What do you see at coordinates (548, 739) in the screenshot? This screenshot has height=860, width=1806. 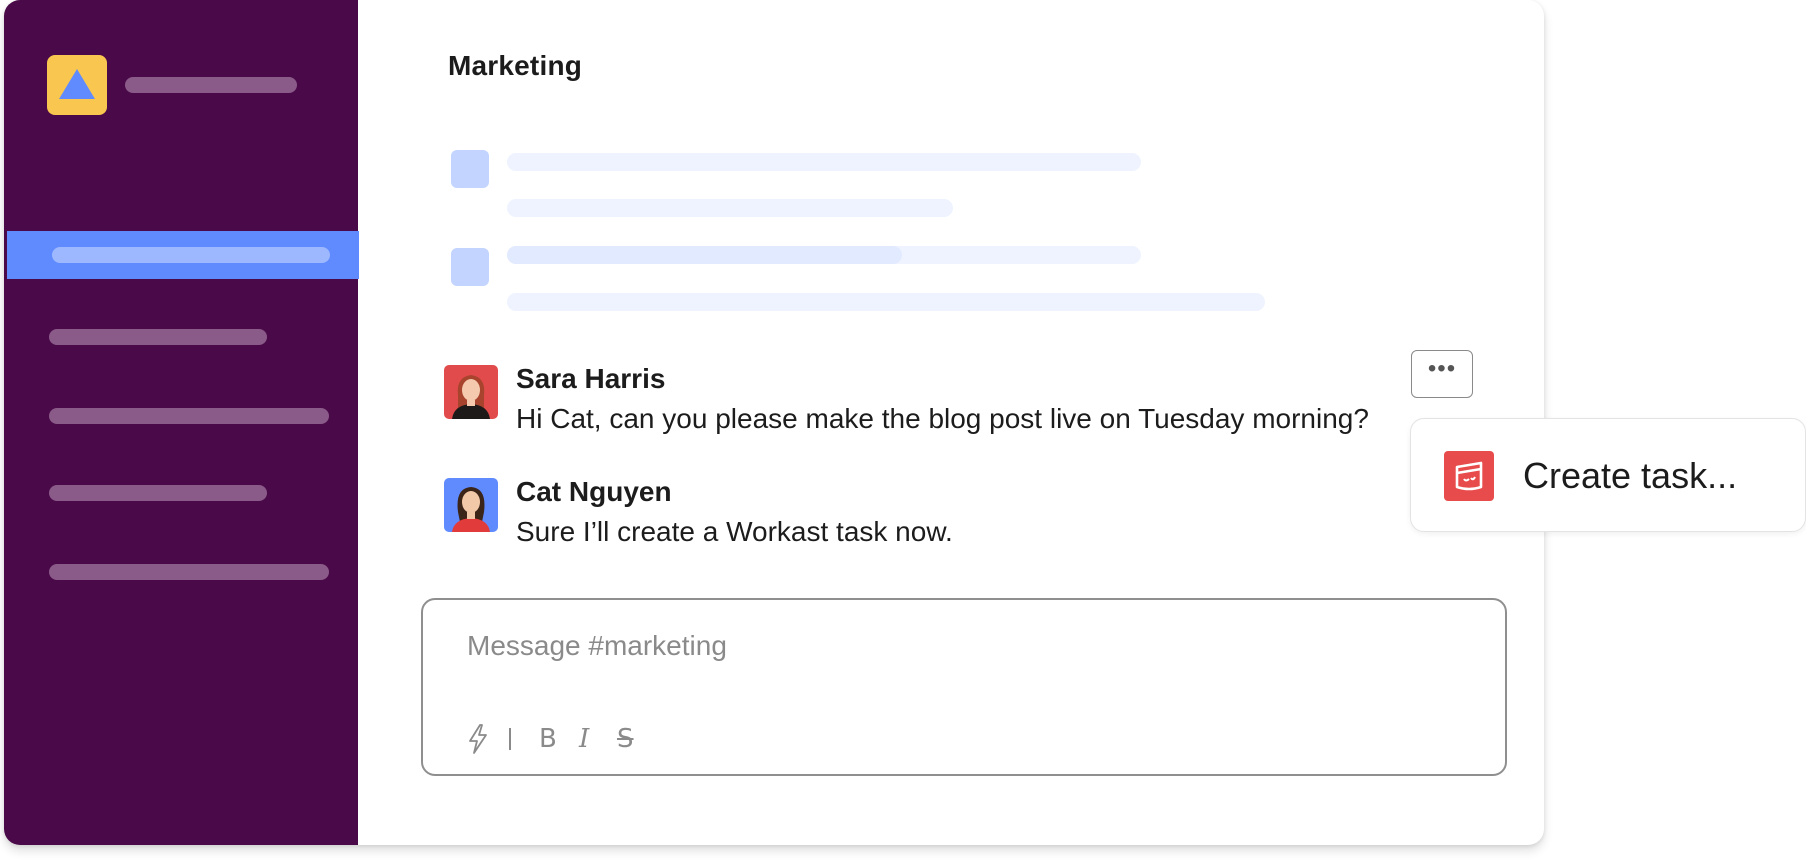 I see `bold-icon: B` at bounding box center [548, 739].